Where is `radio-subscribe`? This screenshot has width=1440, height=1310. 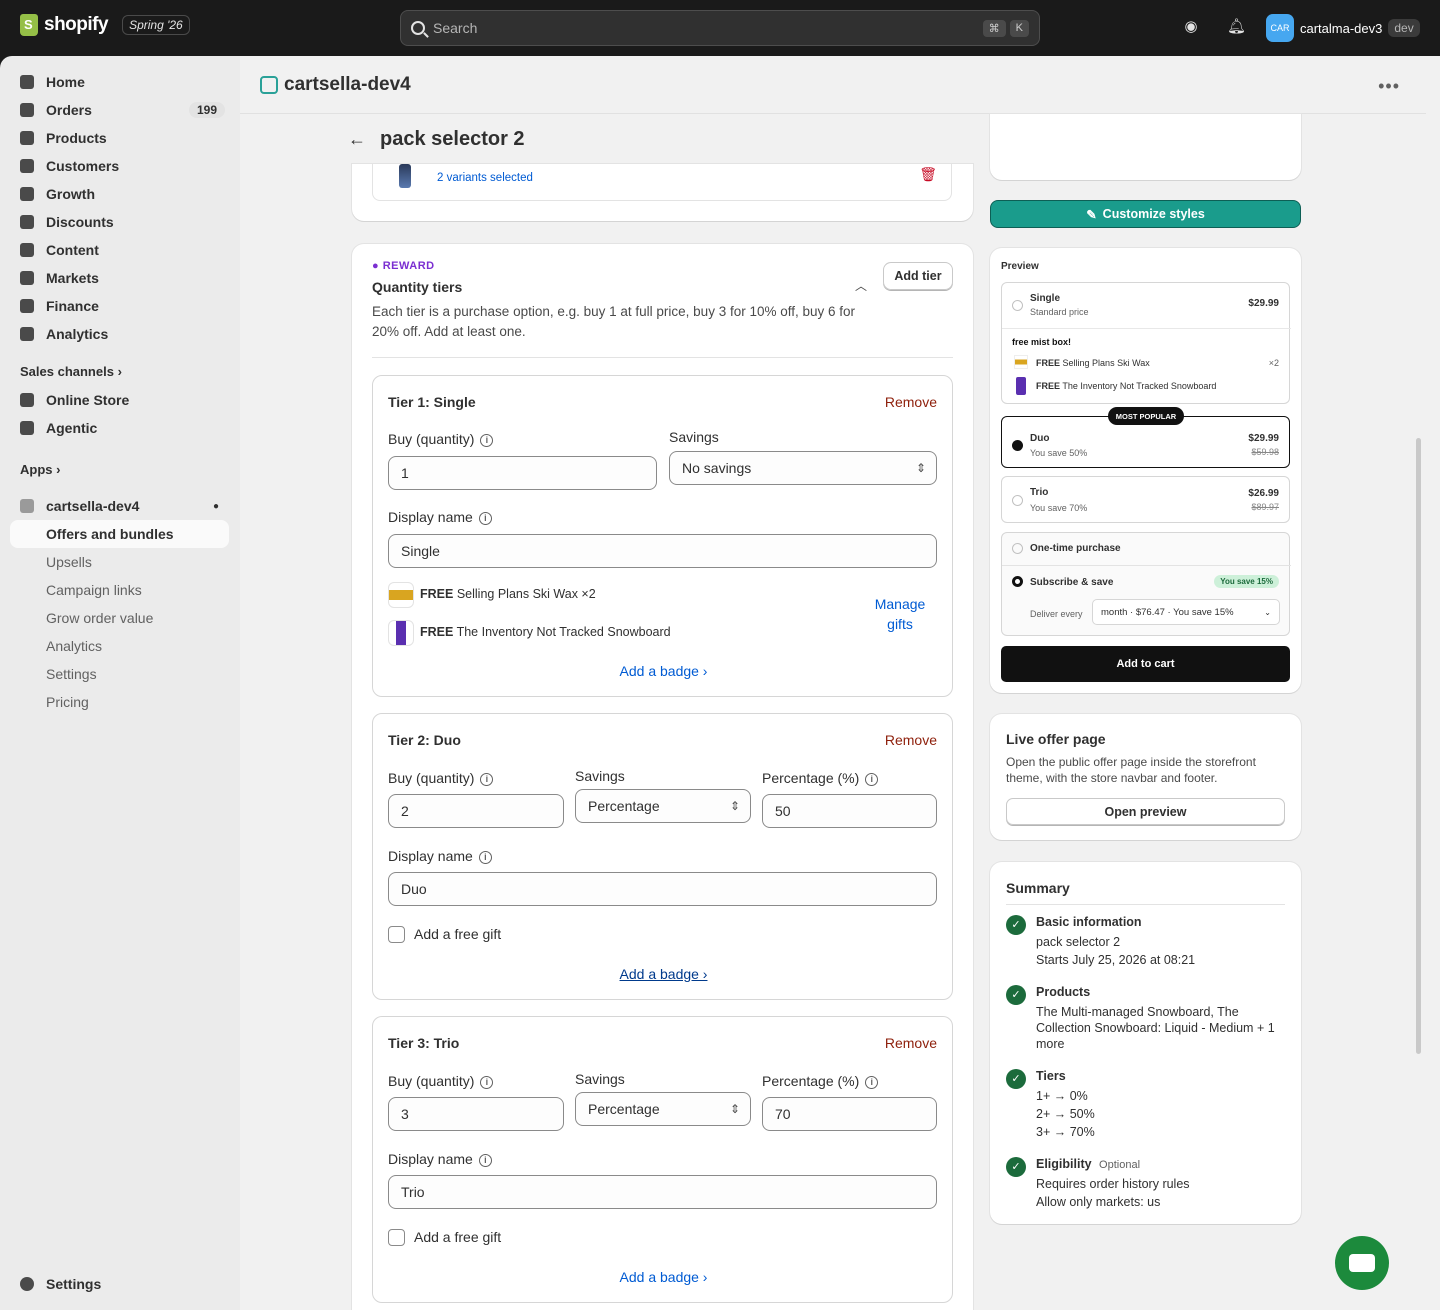
radio-subscribe is located at coordinates (1017, 581).